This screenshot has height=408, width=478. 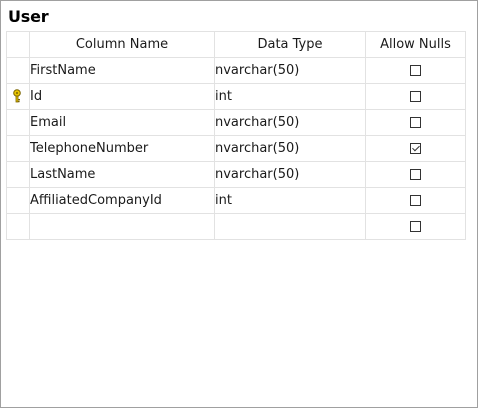 I want to click on allow-nulls-header: Allow Nulls, so click(x=415, y=44).